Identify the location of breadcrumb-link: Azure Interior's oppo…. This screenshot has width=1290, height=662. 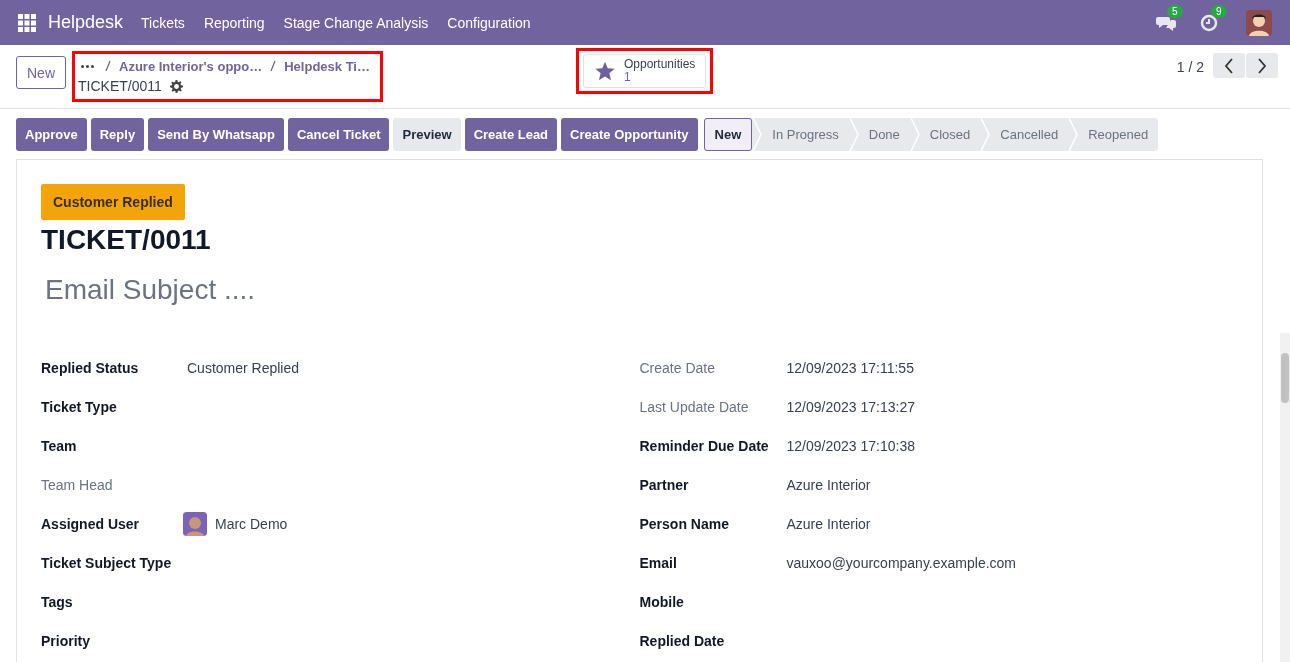
(191, 66).